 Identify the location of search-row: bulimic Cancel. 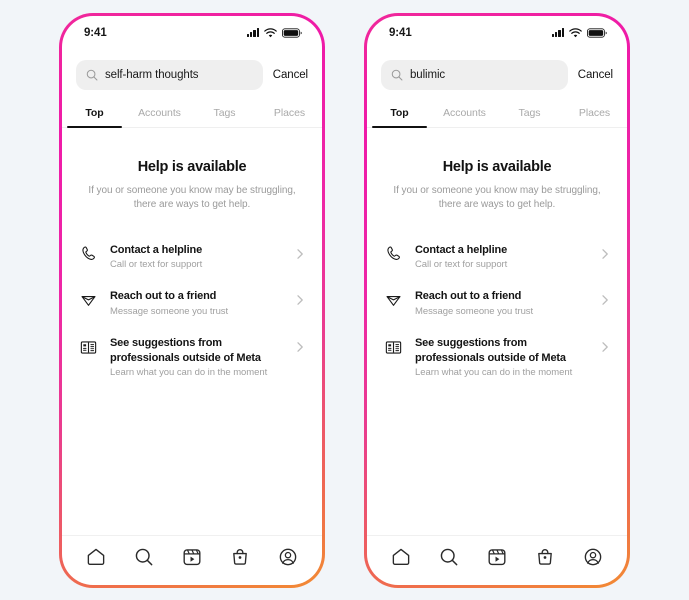
(497, 75).